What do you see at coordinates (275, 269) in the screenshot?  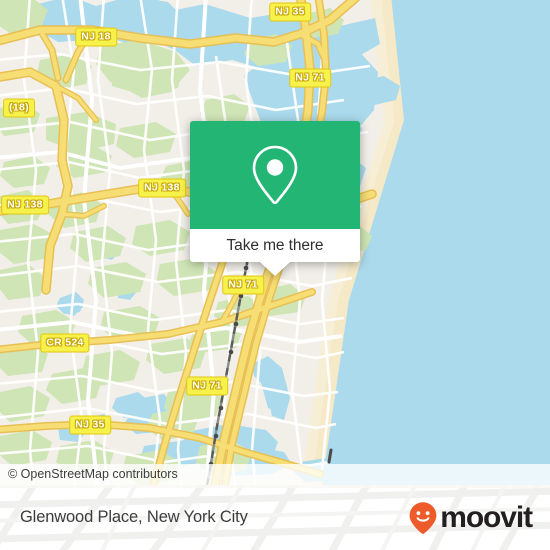 I see `popup-tail` at bounding box center [275, 269].